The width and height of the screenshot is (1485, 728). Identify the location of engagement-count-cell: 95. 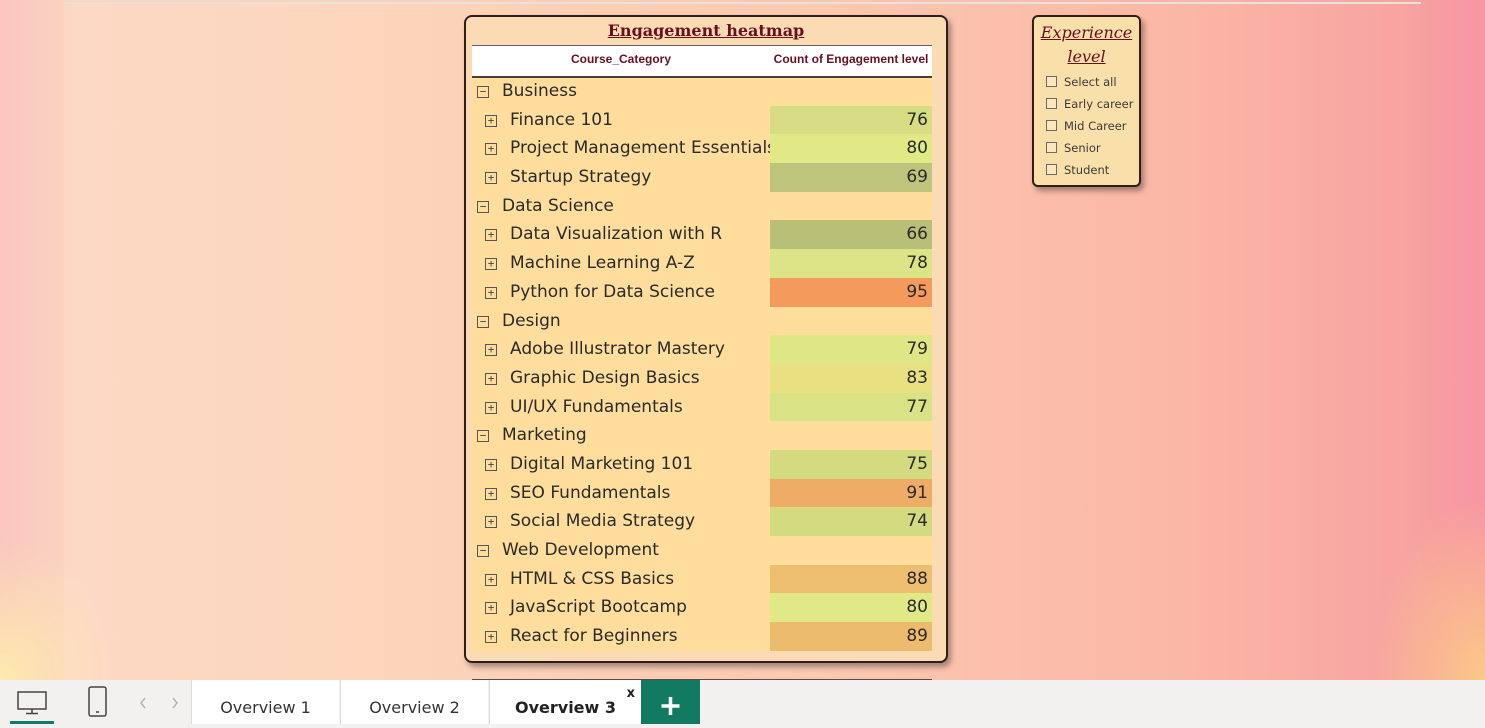
(851, 292).